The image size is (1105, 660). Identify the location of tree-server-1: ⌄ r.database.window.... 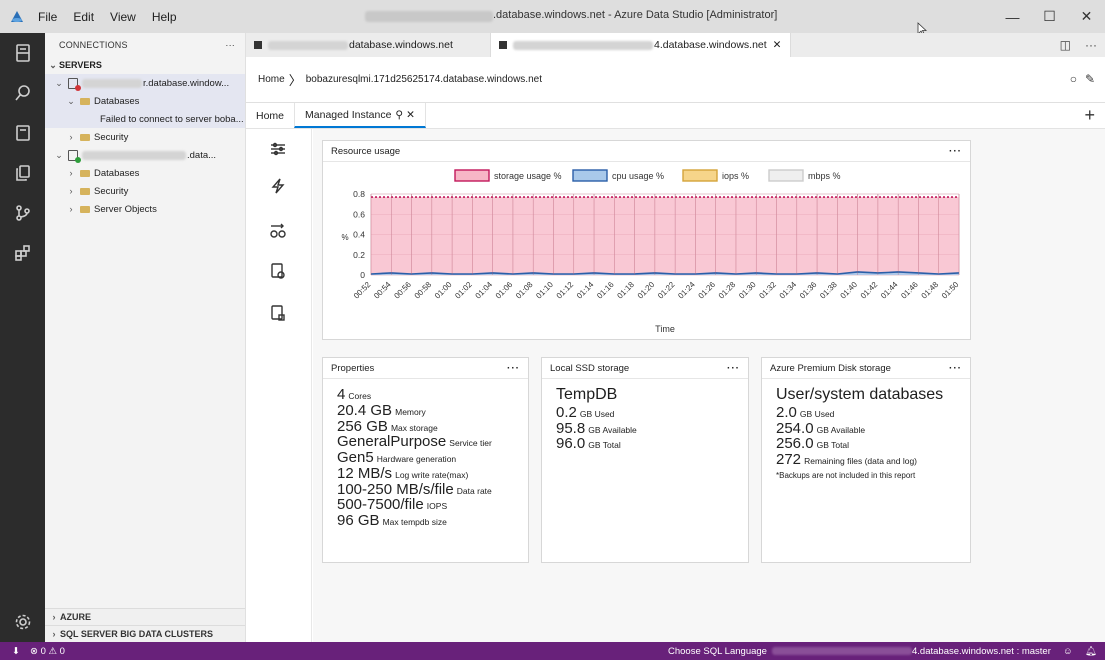
(145, 83).